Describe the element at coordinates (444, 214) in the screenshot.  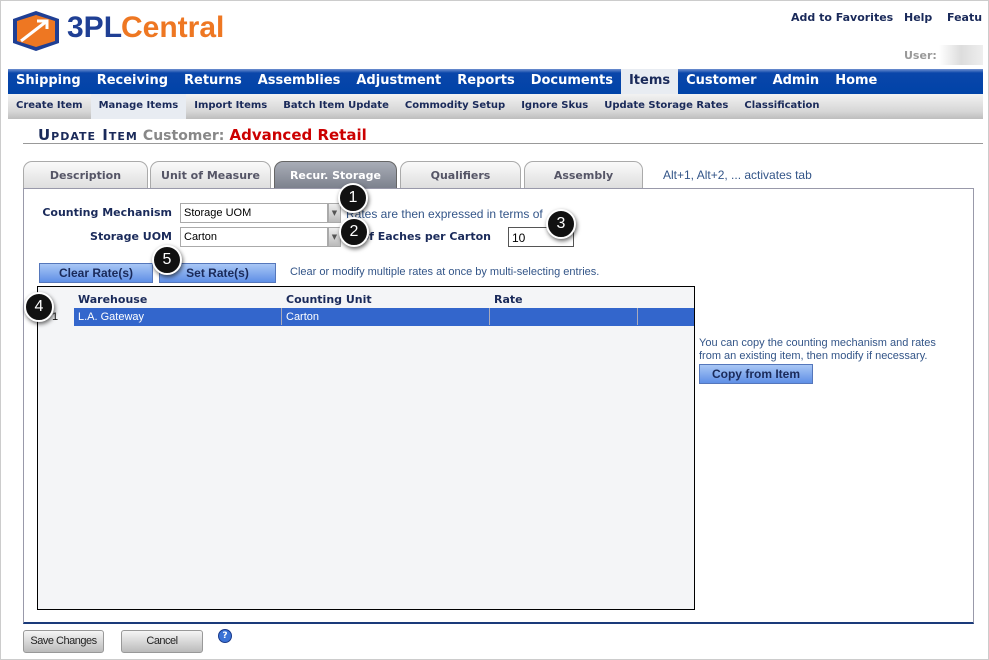
I see `rates-note: Rates are then expressed in terms of` at that location.